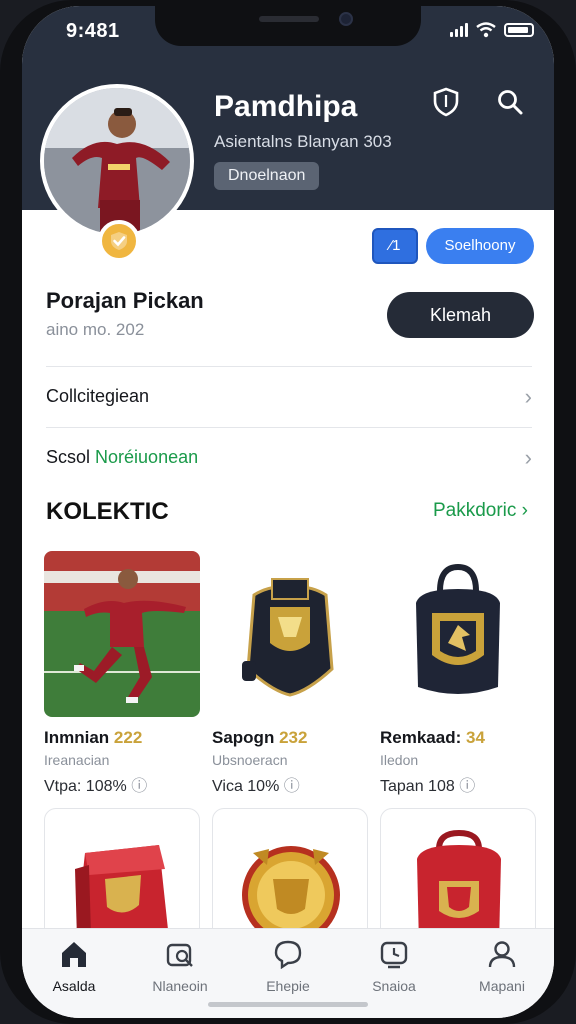  I want to click on profile-name: Pamdhipa, so click(286, 106).